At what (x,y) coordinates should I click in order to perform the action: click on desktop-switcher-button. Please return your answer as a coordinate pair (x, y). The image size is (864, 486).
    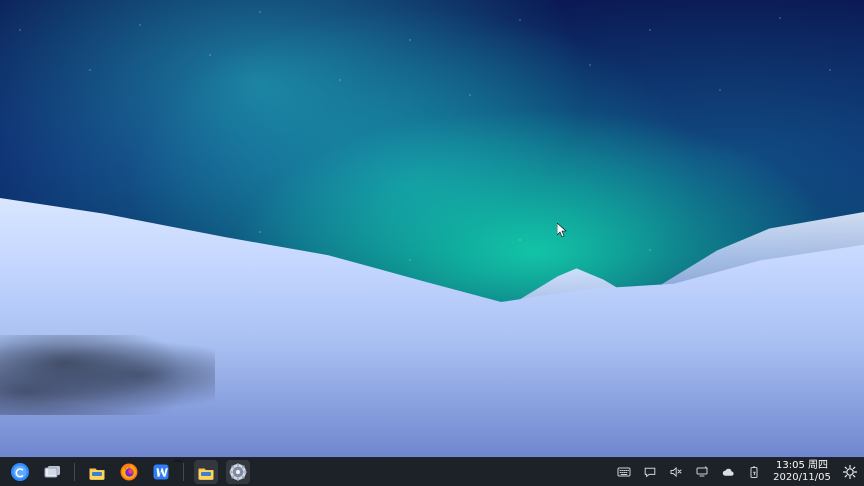
    Looking at the image, I should click on (52, 472).